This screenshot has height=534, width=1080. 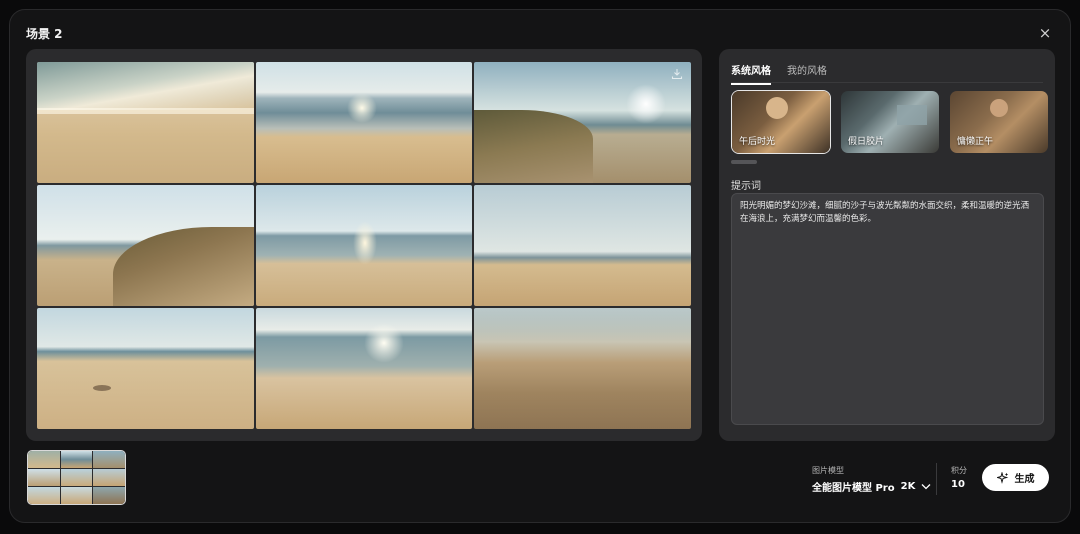 What do you see at coordinates (908, 486) in the screenshot?
I see `model-resolution: 2K` at bounding box center [908, 486].